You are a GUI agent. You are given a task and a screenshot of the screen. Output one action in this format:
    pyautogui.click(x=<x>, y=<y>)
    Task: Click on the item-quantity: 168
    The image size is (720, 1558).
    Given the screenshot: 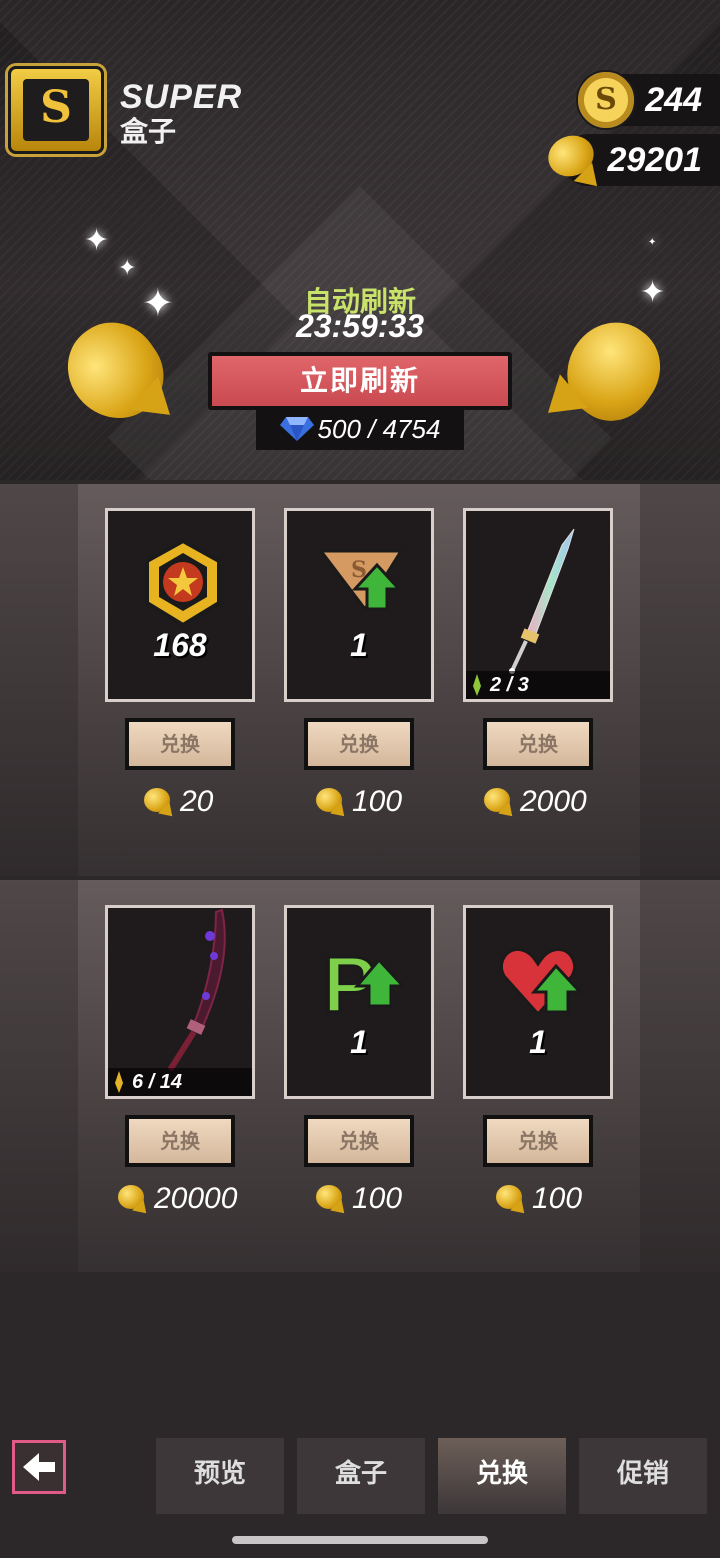 What is the action you would take?
    pyautogui.click(x=180, y=645)
    